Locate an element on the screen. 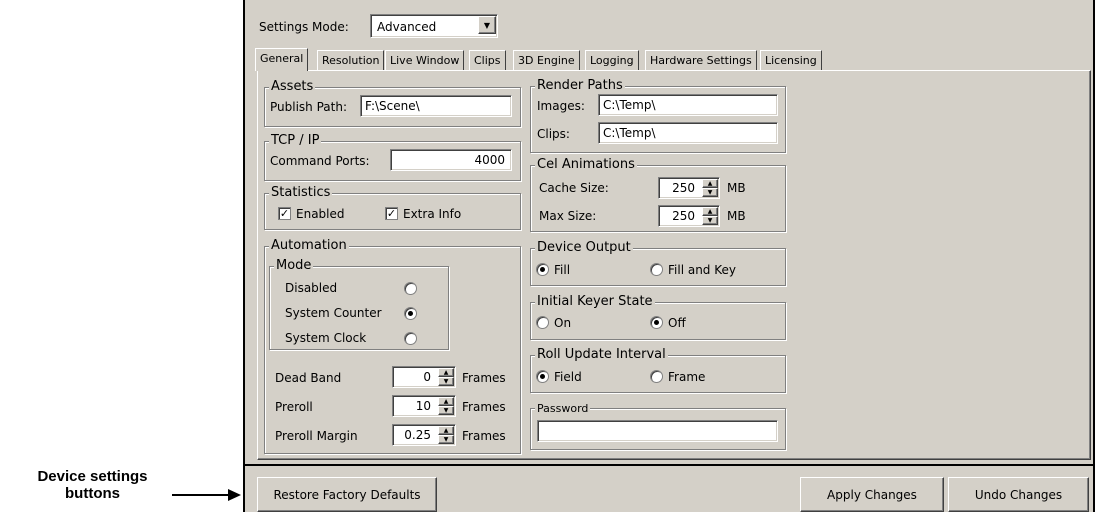  images-path-input: C:\Temp\ is located at coordinates (688, 105).